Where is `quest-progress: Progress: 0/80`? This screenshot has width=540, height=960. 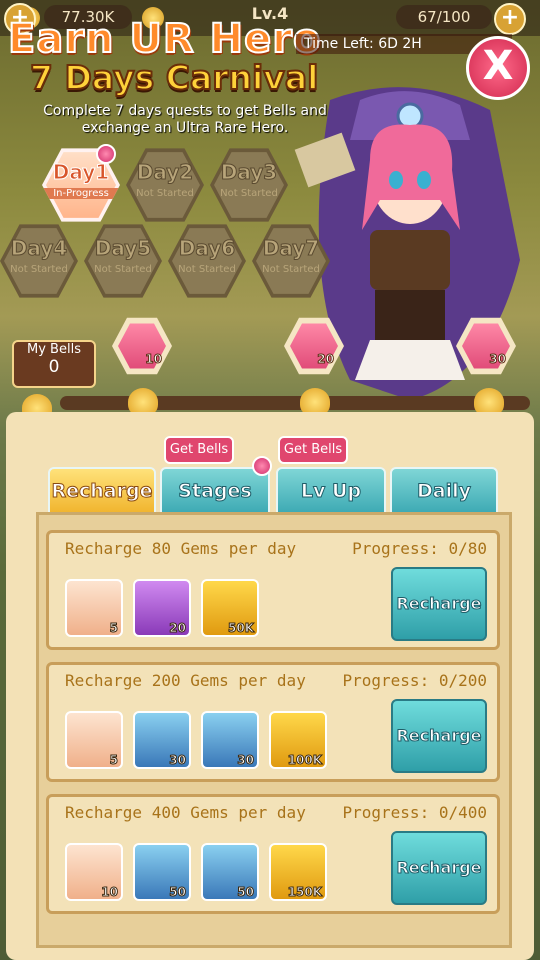 quest-progress: Progress: 0/80 is located at coordinates (419, 548).